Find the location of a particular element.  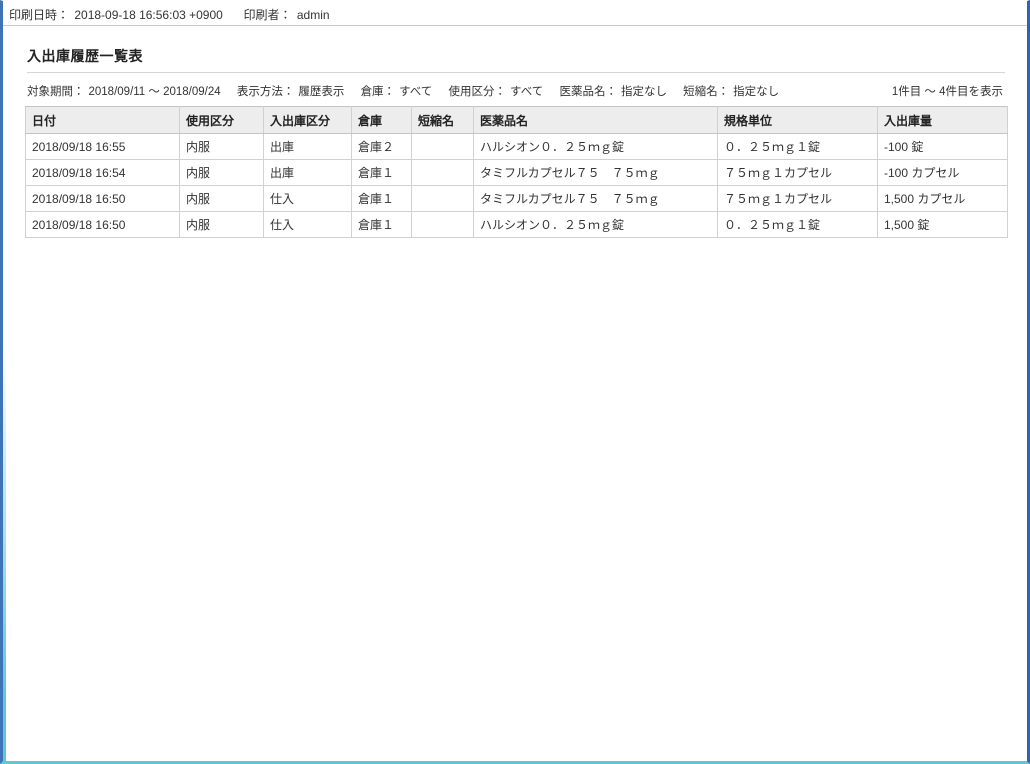

criteria-value-usage: すべて is located at coordinates (527, 92).